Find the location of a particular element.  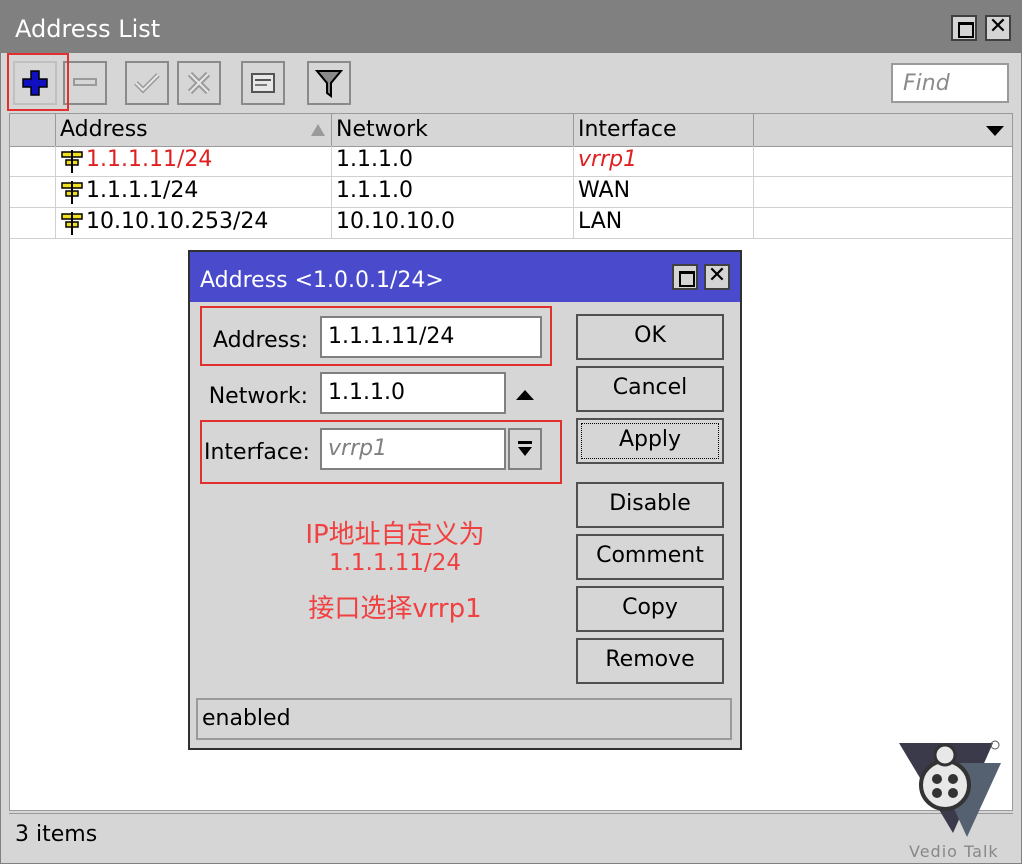

collapse-up-icon is located at coordinates (525, 395).